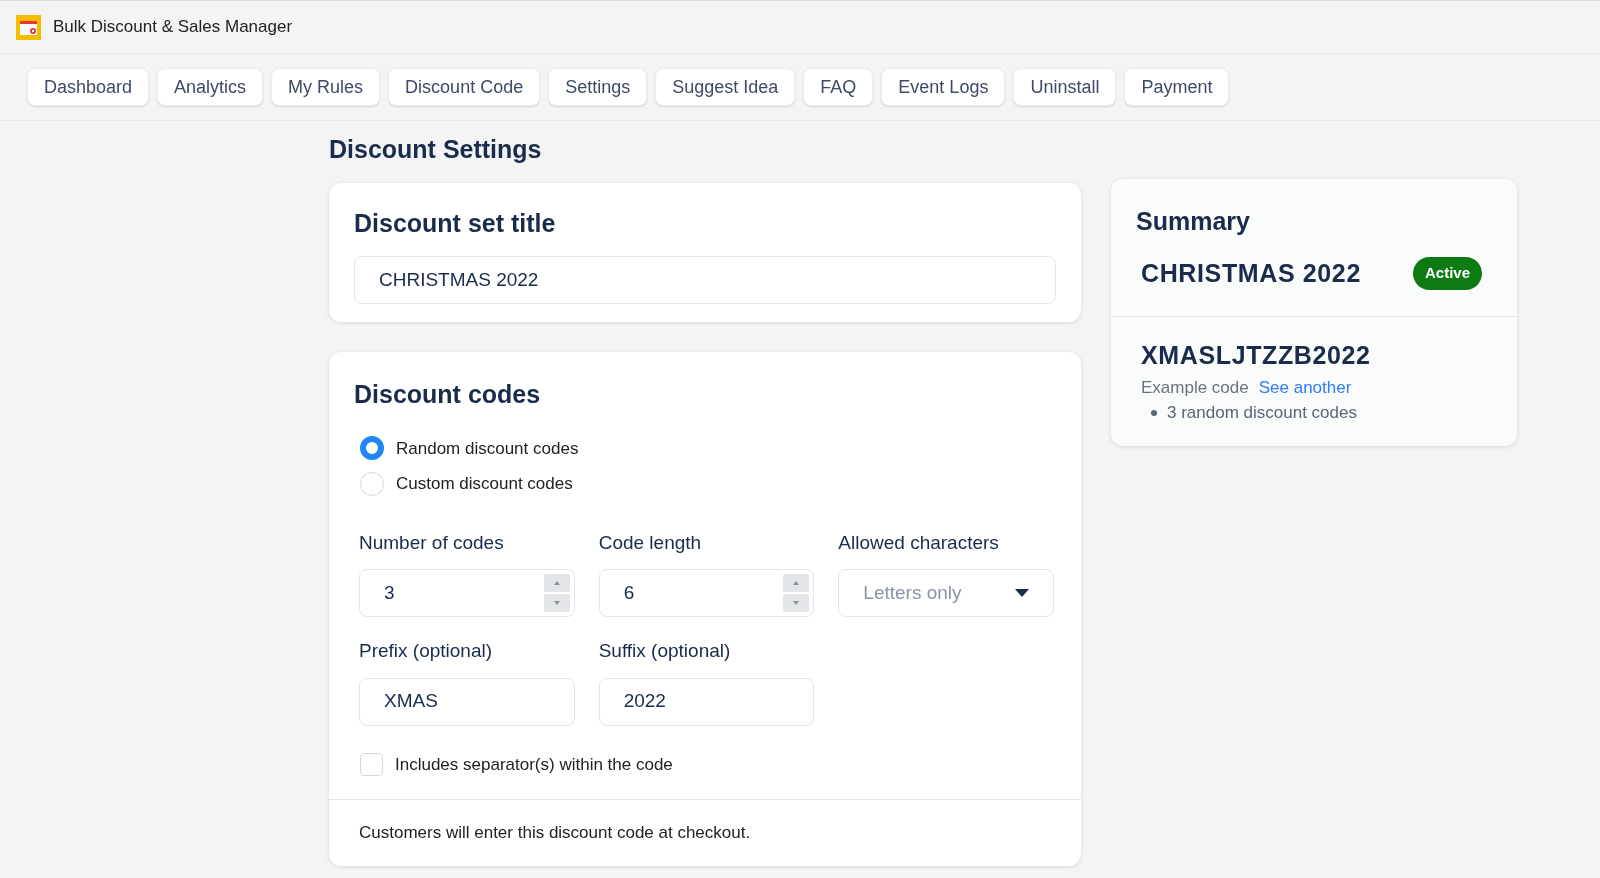  What do you see at coordinates (459, 279) in the screenshot?
I see `field-value: CHRISTMAS 2022` at bounding box center [459, 279].